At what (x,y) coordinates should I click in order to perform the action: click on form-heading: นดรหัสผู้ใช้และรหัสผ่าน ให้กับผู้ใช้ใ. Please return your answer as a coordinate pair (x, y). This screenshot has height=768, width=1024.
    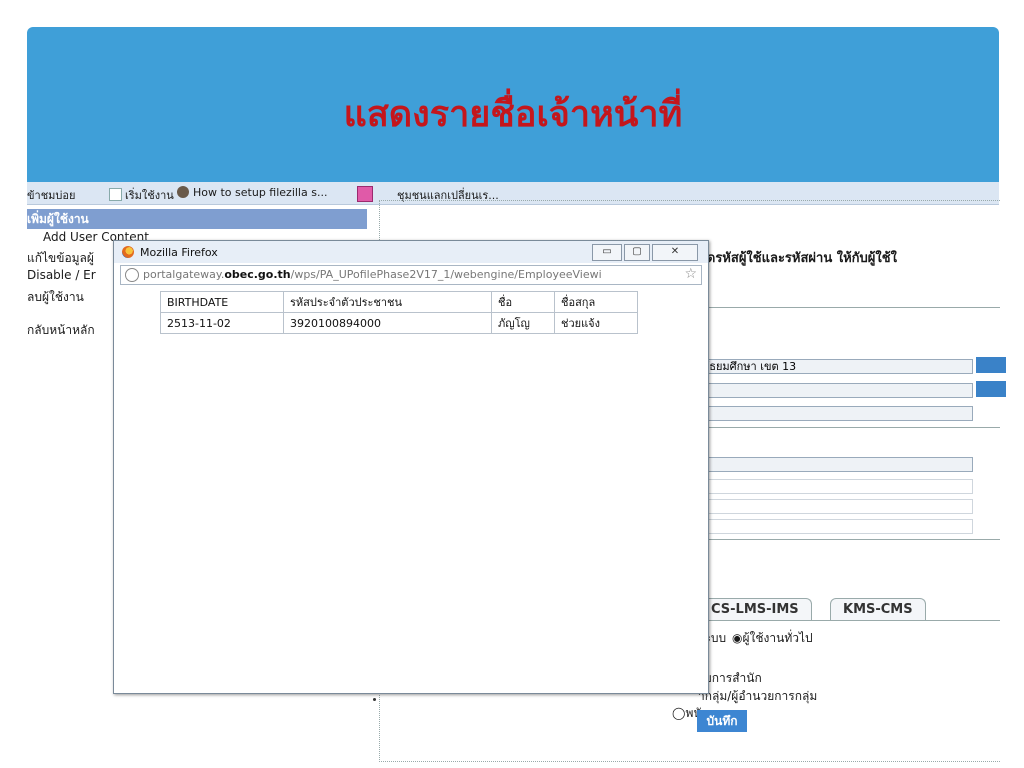
    Looking at the image, I should click on (797, 258).